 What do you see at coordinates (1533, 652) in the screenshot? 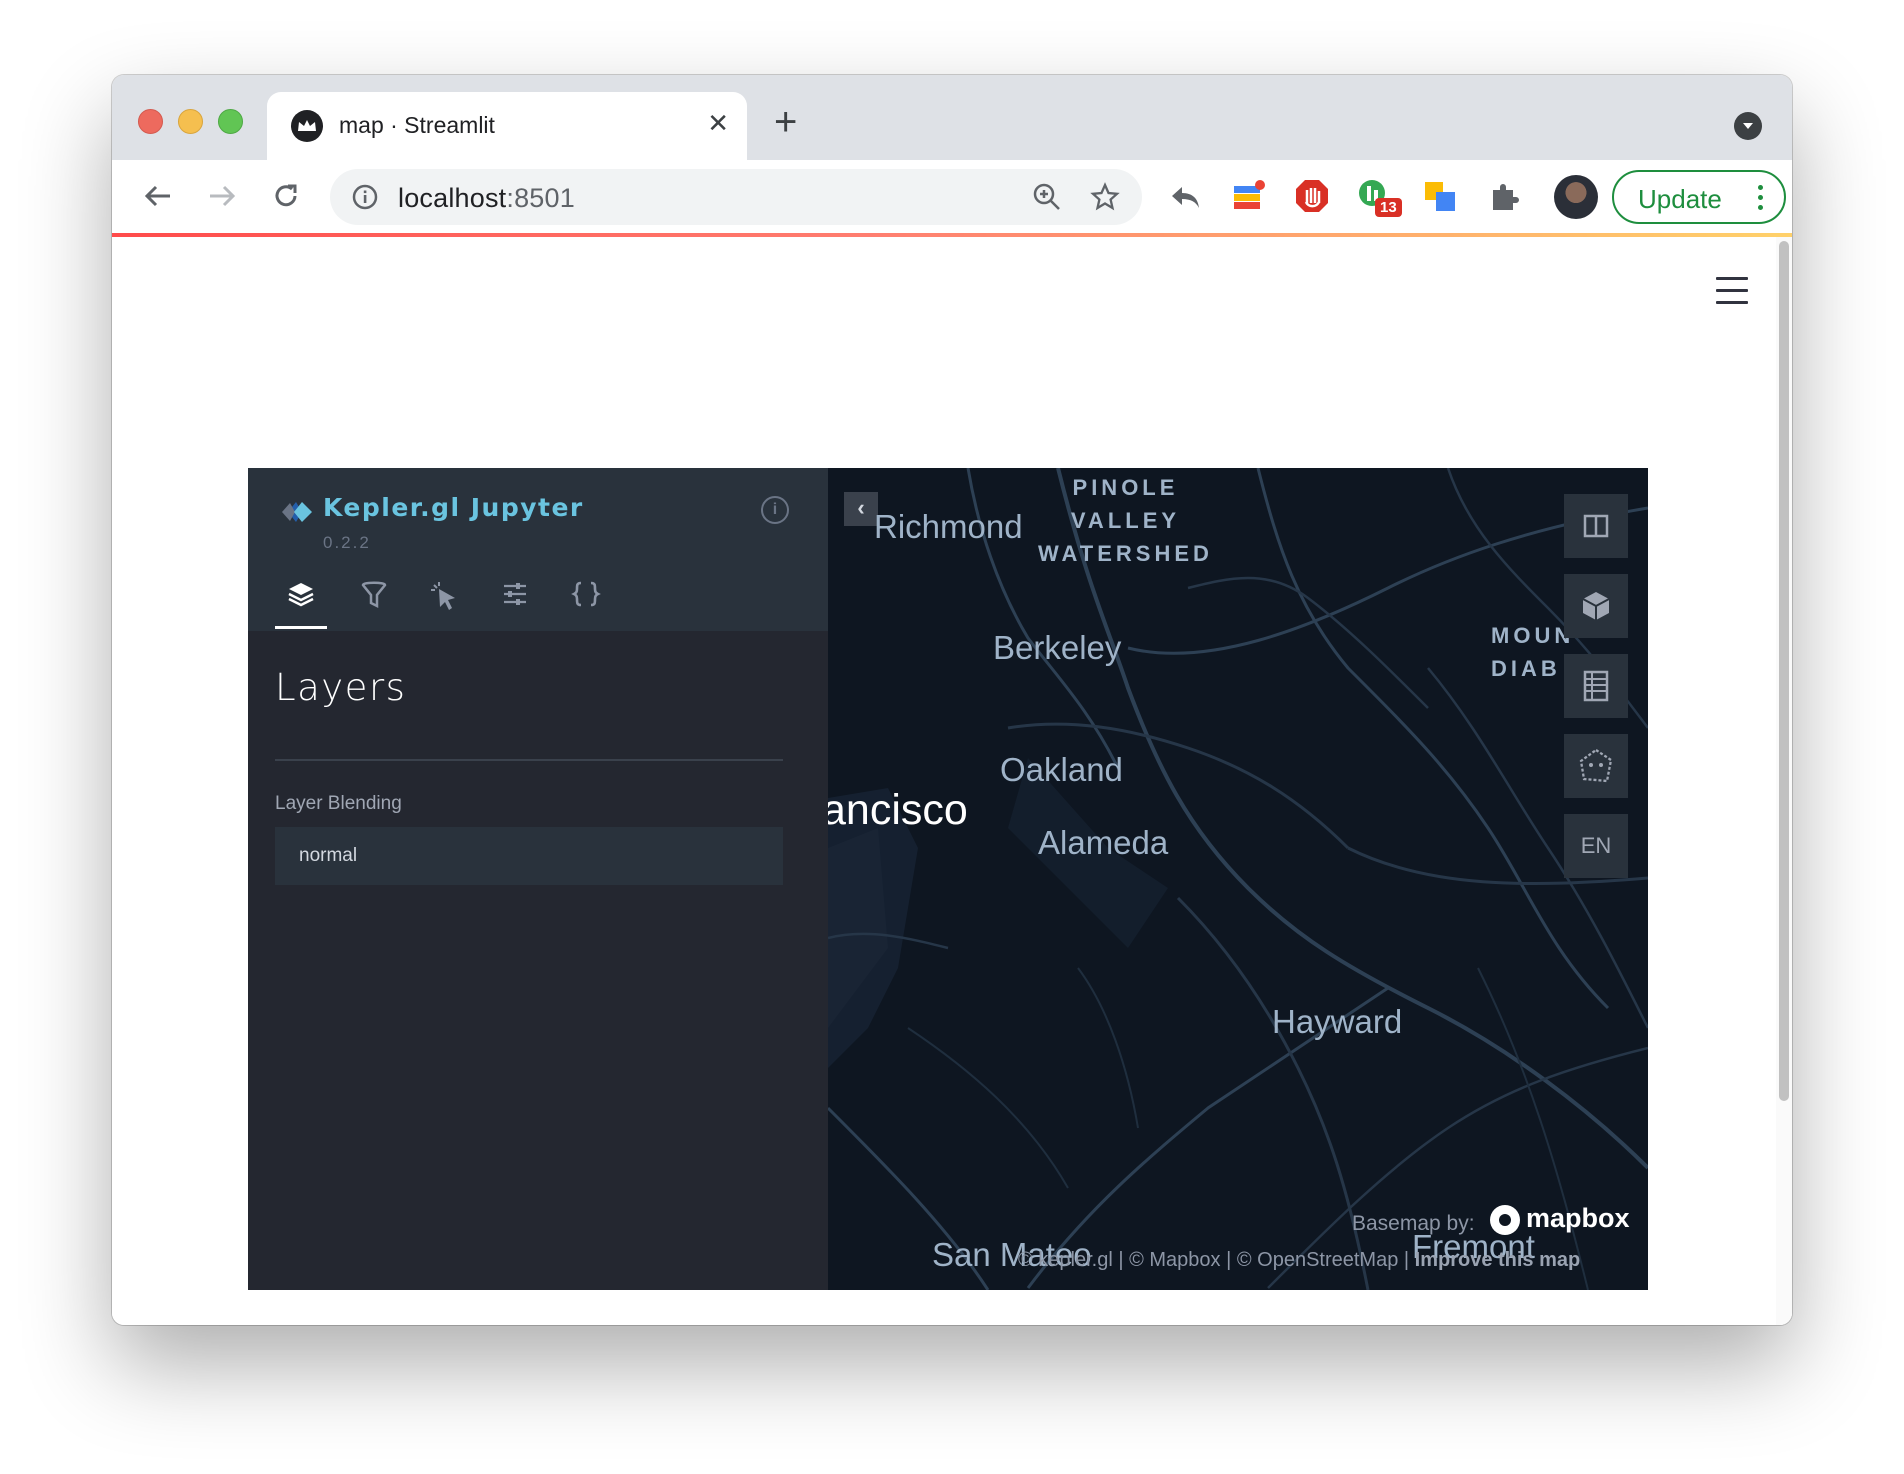
I see `map-label-mount-diablo: MOUN DIAB` at bounding box center [1533, 652].